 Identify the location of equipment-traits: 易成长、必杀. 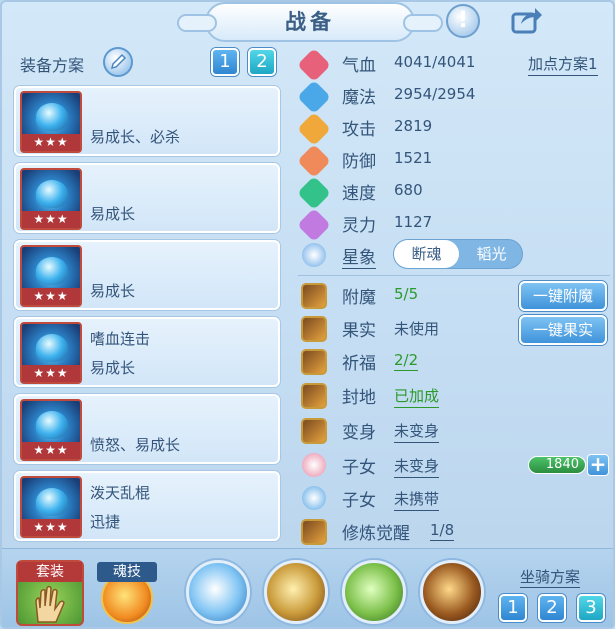
(135, 137).